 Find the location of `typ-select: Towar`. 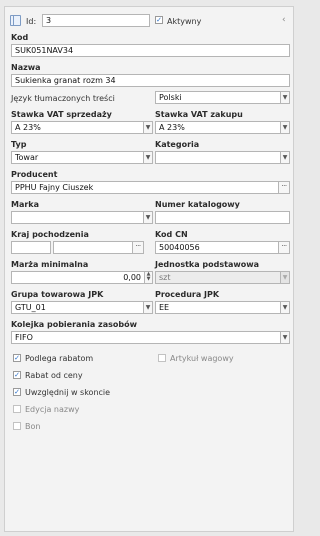

typ-select: Towar is located at coordinates (77, 157).